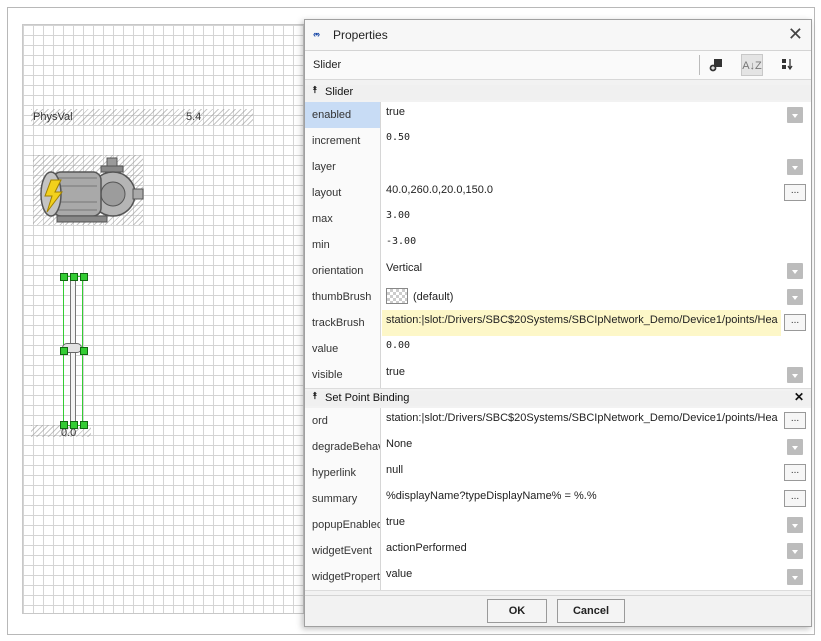 This screenshot has height=641, width=821. I want to click on resize-handle-se, so click(84, 425).